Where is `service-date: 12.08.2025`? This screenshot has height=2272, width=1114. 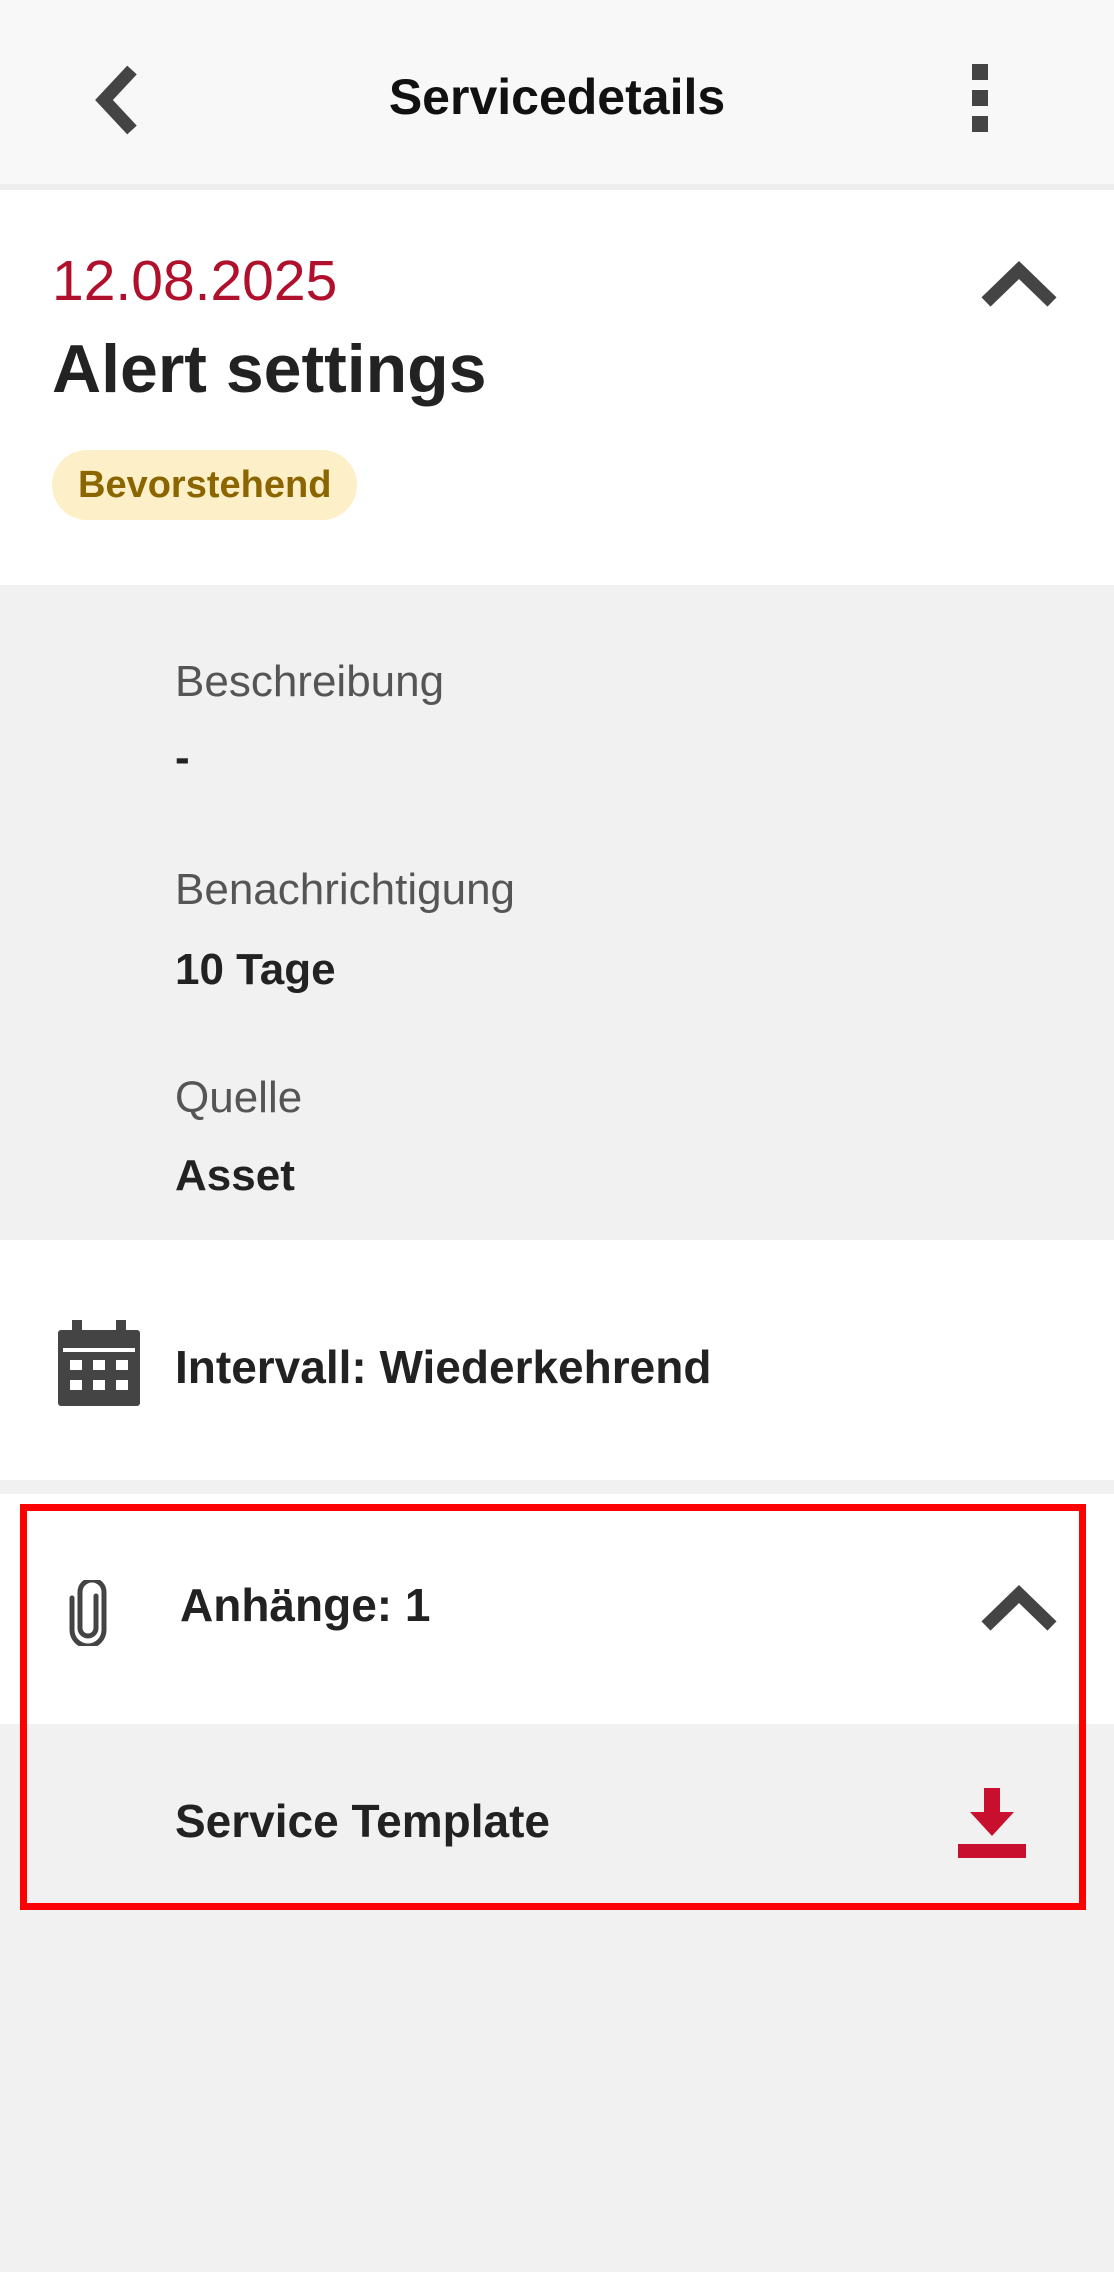 service-date: 12.08.2025 is located at coordinates (195, 281).